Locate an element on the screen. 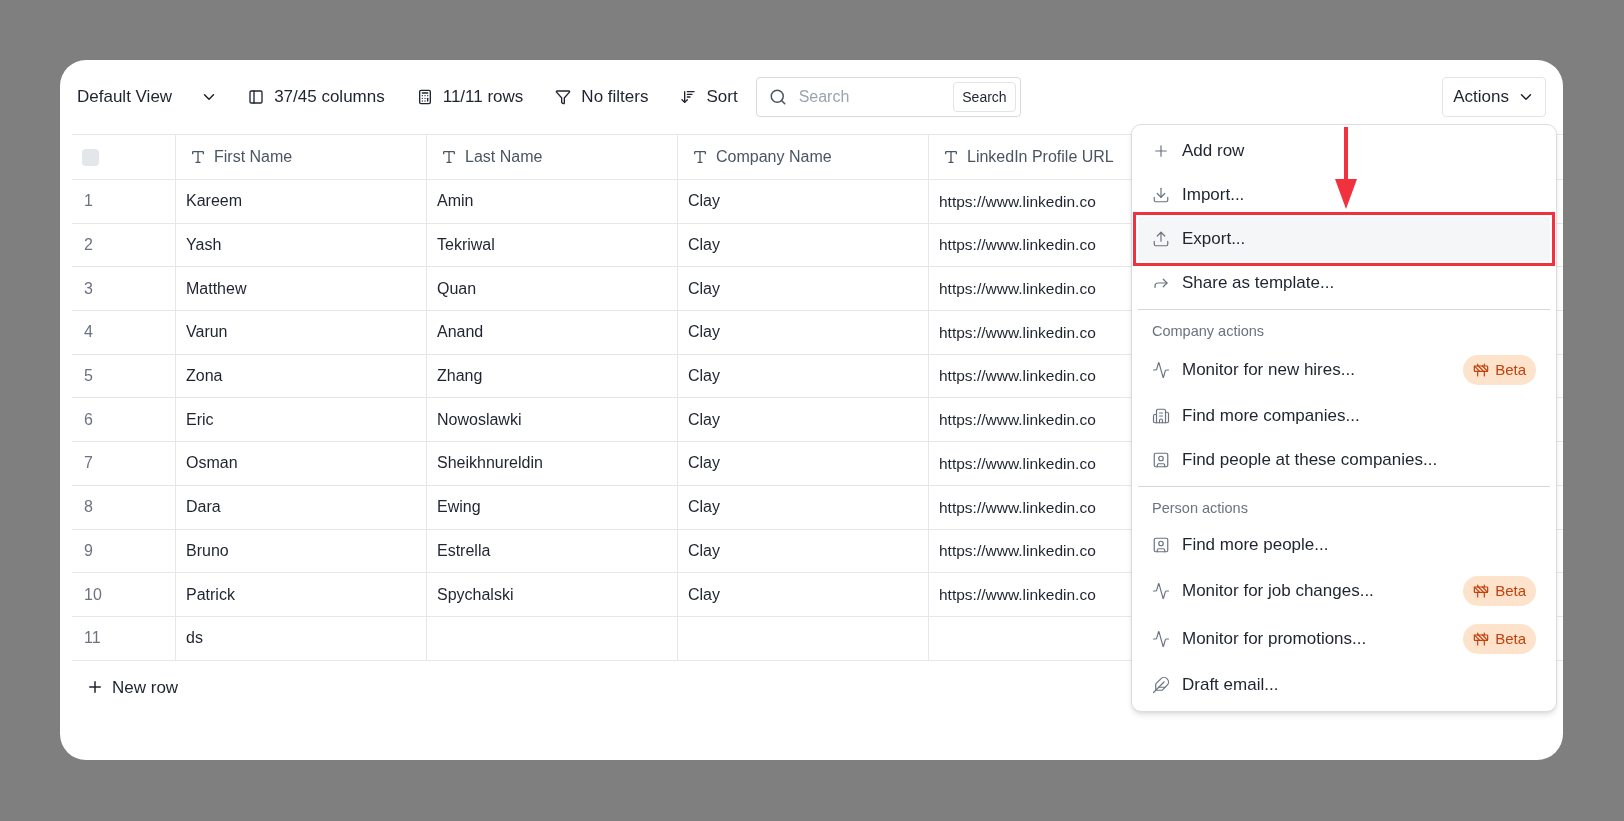 This screenshot has width=1624, height=821. row-number: 3 is located at coordinates (88, 288).